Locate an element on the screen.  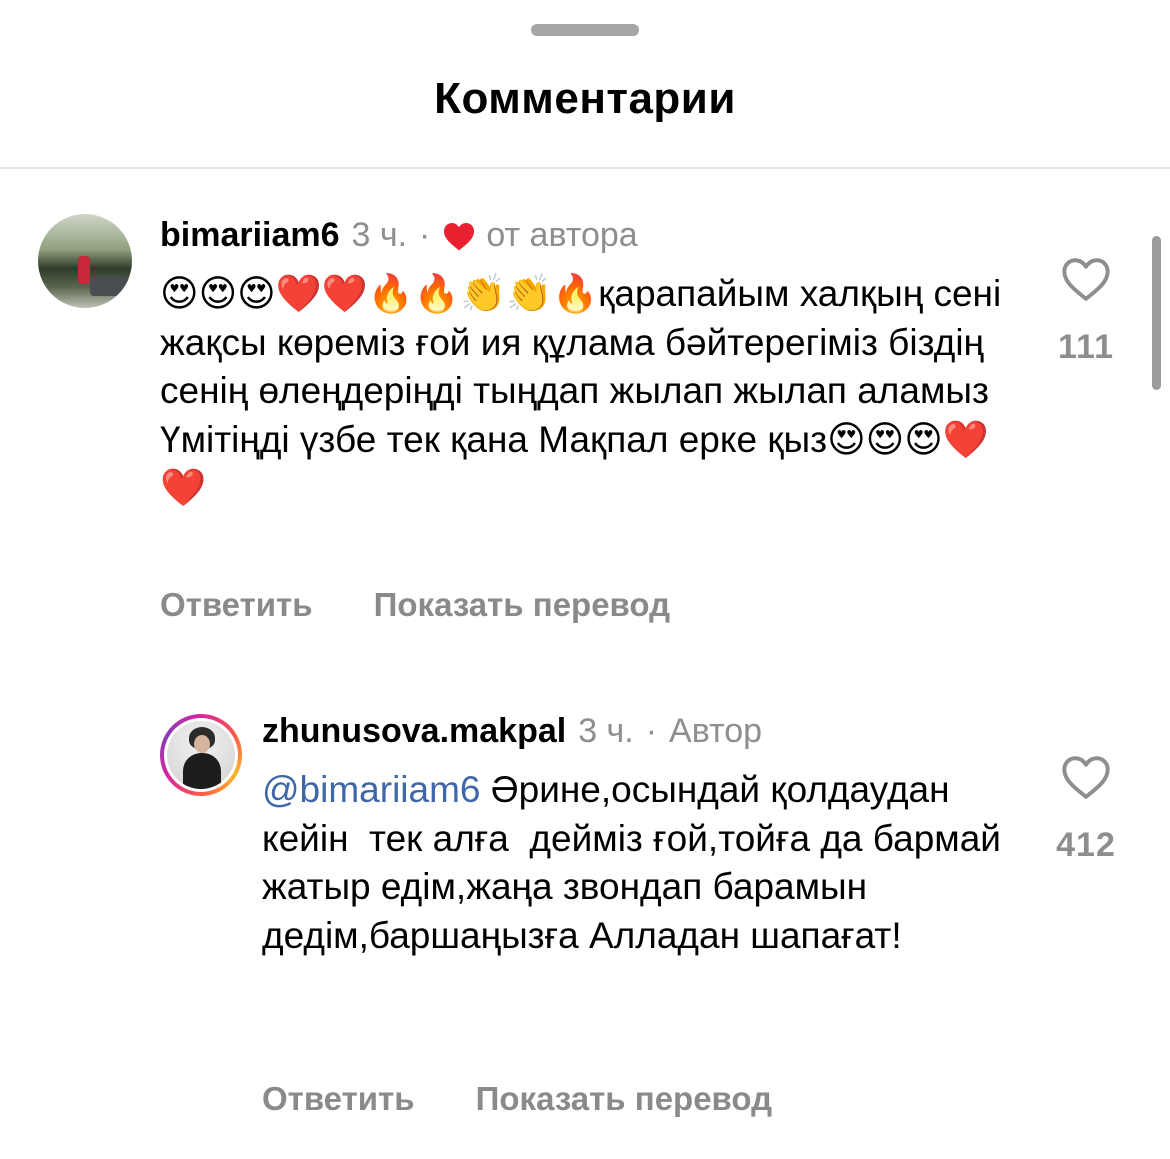
author-liked-badge: от автора is located at coordinates (562, 235).